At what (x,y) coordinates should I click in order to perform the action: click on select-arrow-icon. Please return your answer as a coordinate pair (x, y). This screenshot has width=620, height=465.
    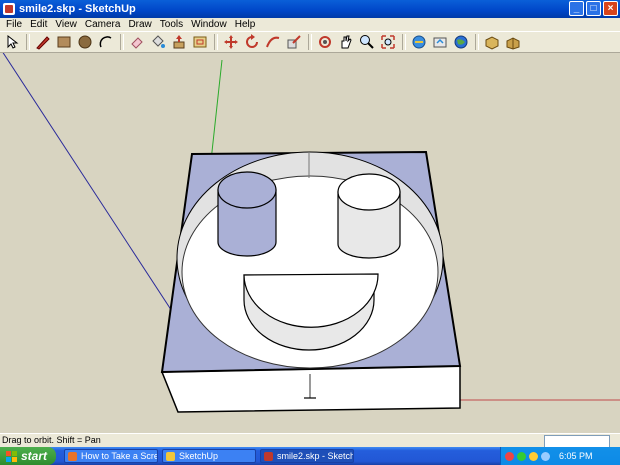
    Looking at the image, I should click on (13, 41).